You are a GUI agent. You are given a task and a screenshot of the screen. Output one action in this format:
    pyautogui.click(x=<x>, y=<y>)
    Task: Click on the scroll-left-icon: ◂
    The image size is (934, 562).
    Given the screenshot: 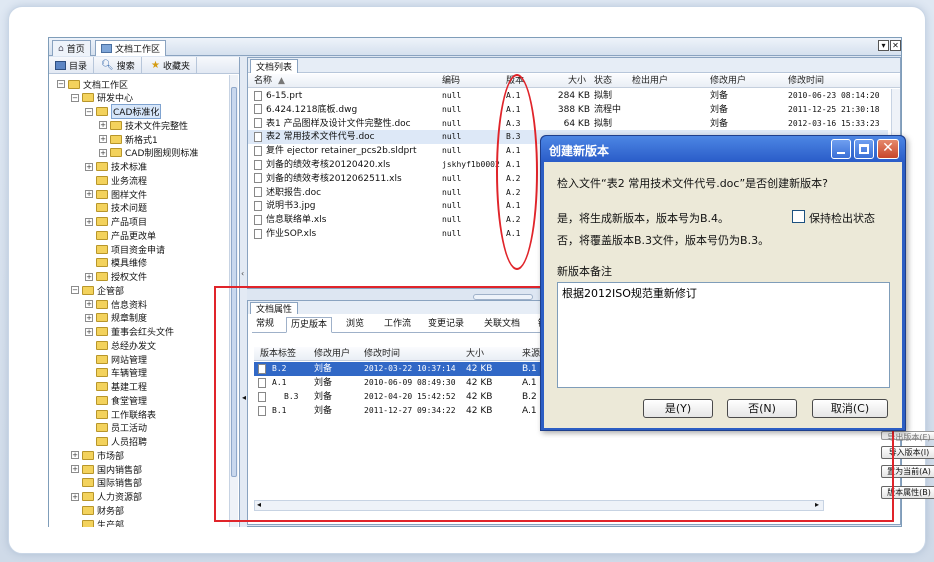 What is the action you would take?
    pyautogui.click(x=259, y=504)
    